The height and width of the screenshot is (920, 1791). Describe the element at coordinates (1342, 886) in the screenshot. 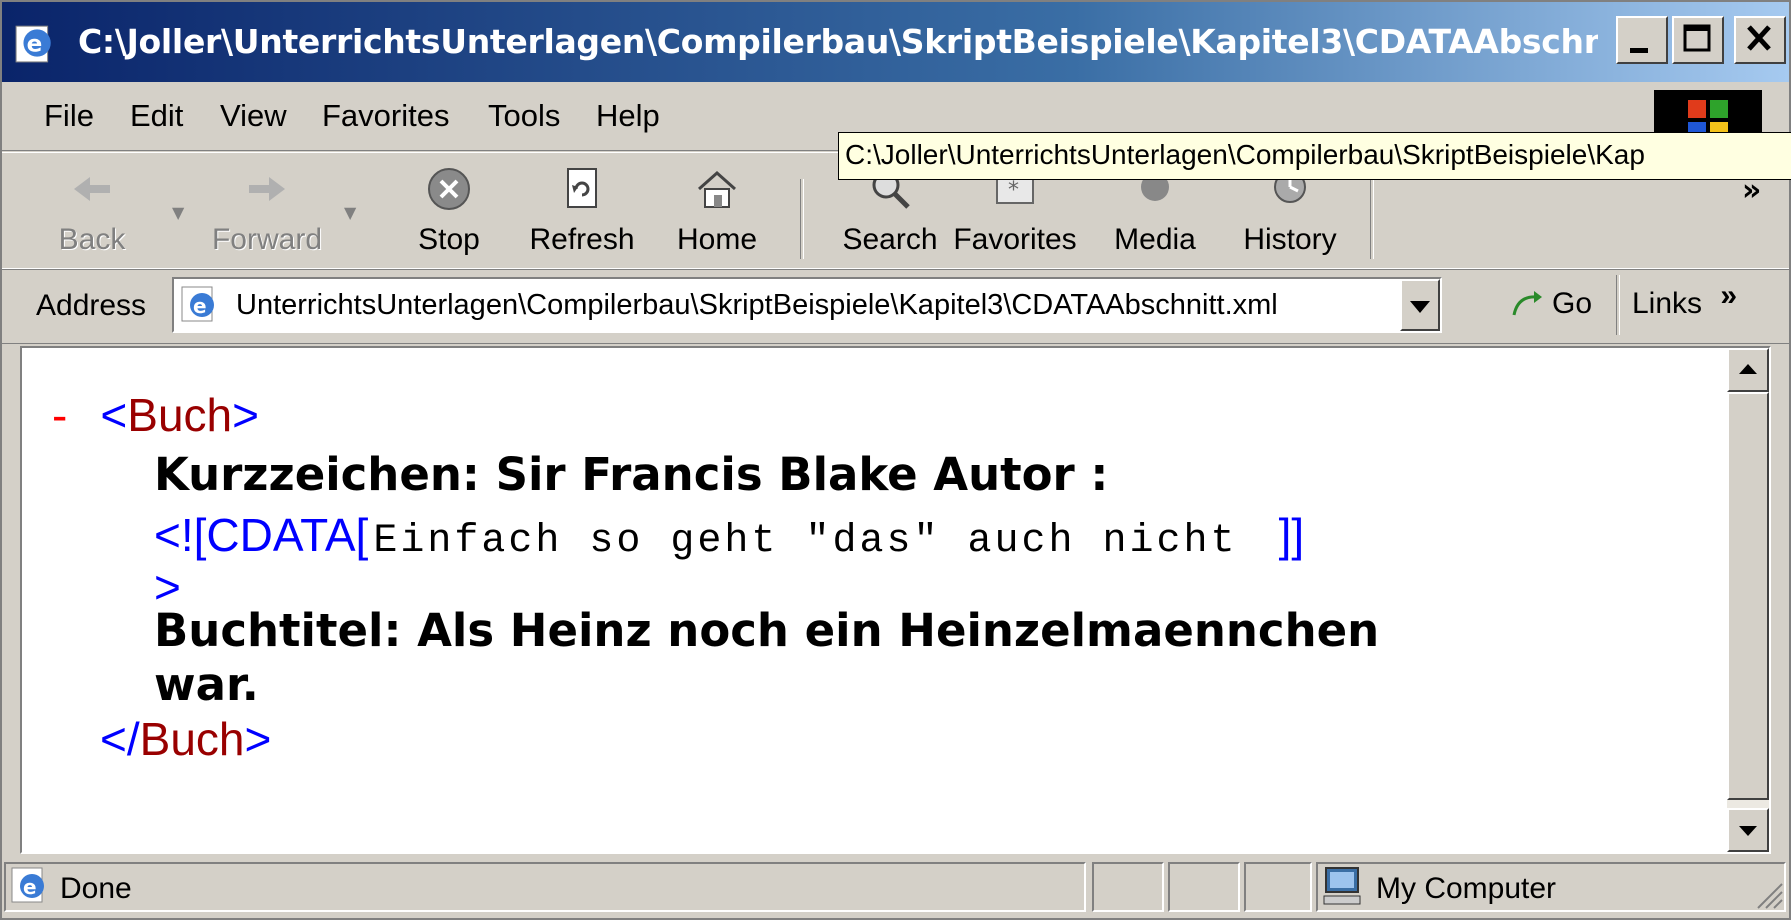

I see `my-computer-icon` at that location.